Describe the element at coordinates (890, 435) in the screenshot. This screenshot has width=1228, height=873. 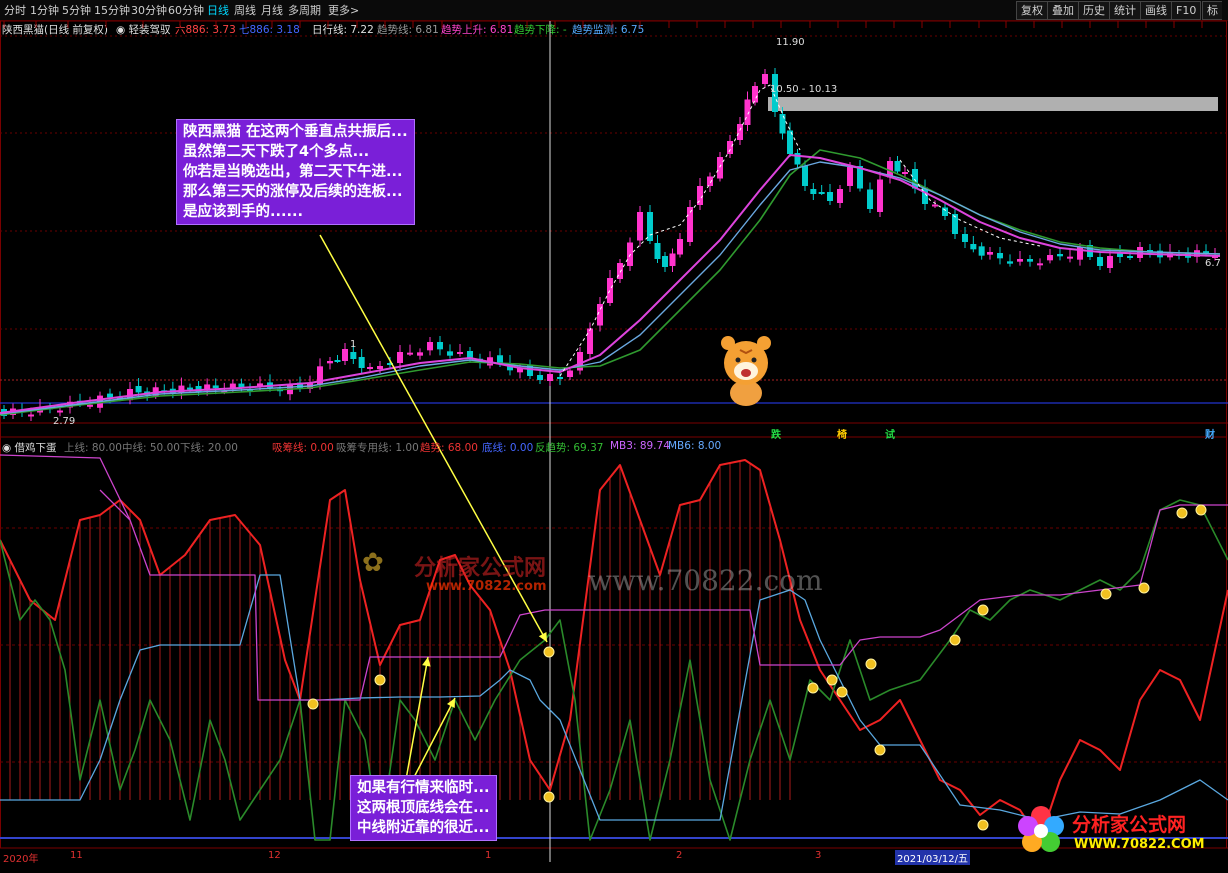
I see `signal-marker: 试` at that location.